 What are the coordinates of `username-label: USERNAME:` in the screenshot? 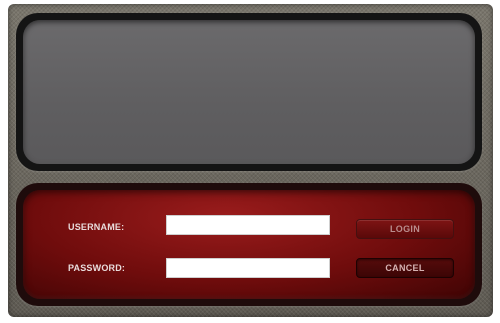 It's located at (96, 227).